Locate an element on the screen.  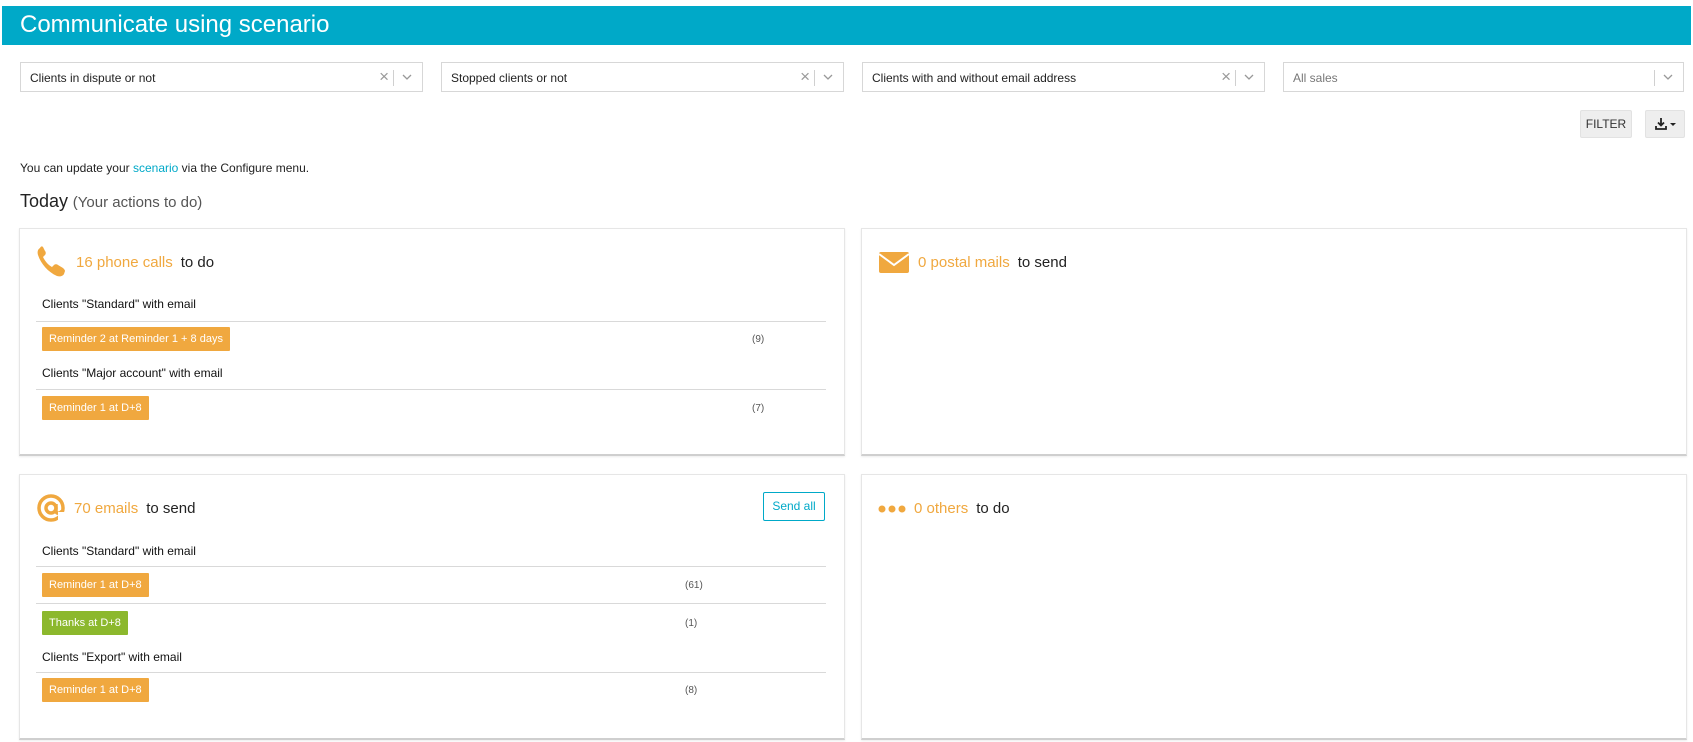
today-title: Today is located at coordinates (44, 201).